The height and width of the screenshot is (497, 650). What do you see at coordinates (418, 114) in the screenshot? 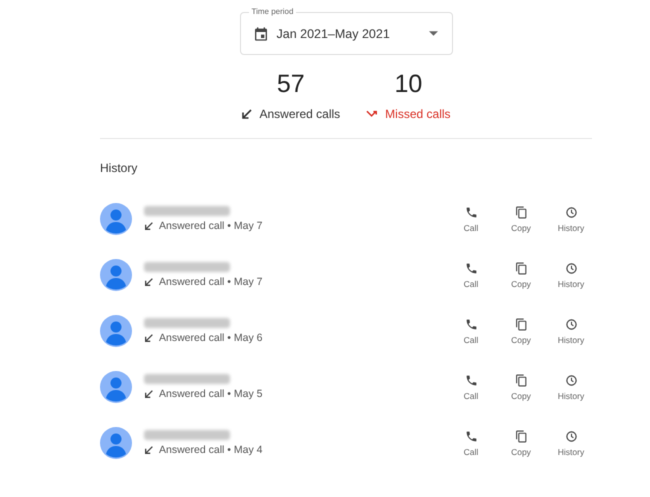
I see `stat-label: Missed calls` at bounding box center [418, 114].